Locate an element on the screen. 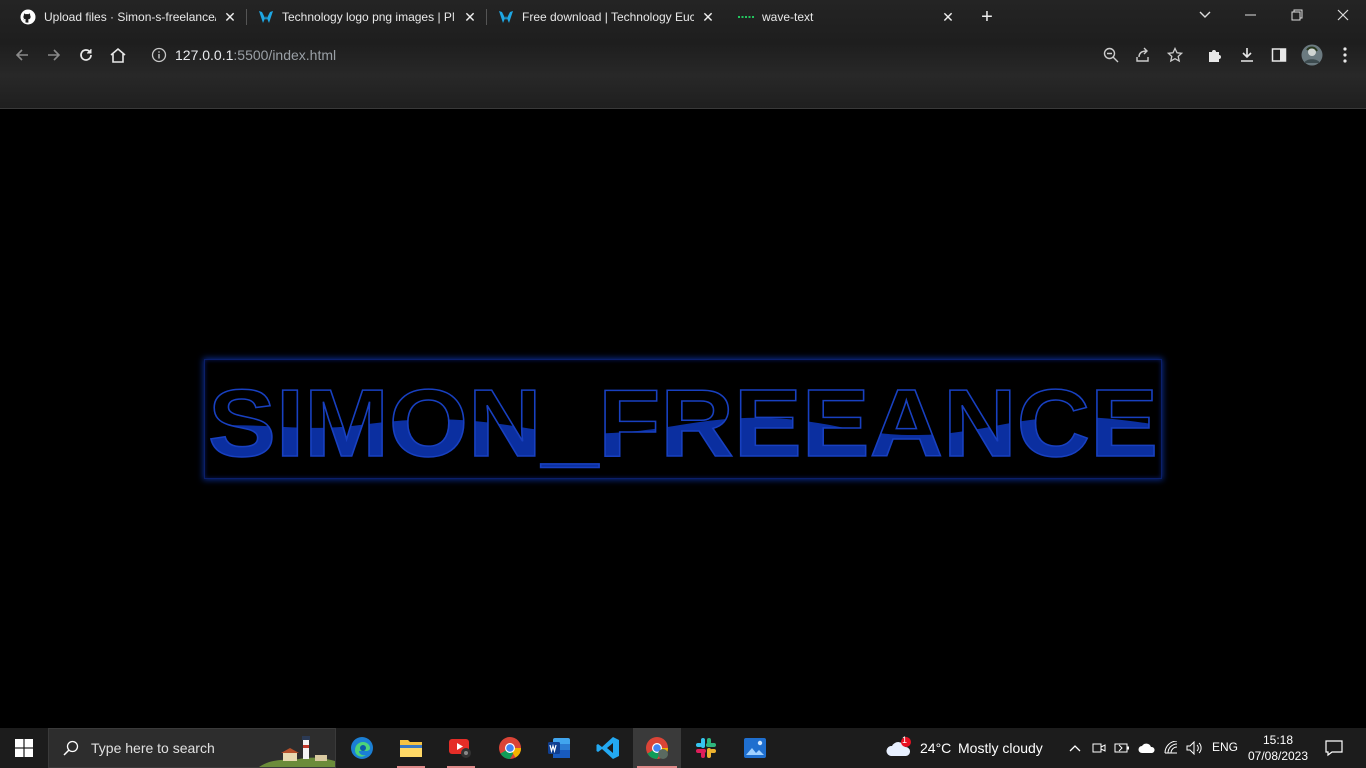 The image size is (1366, 768). more-vertical-icon is located at coordinates (1345, 55).